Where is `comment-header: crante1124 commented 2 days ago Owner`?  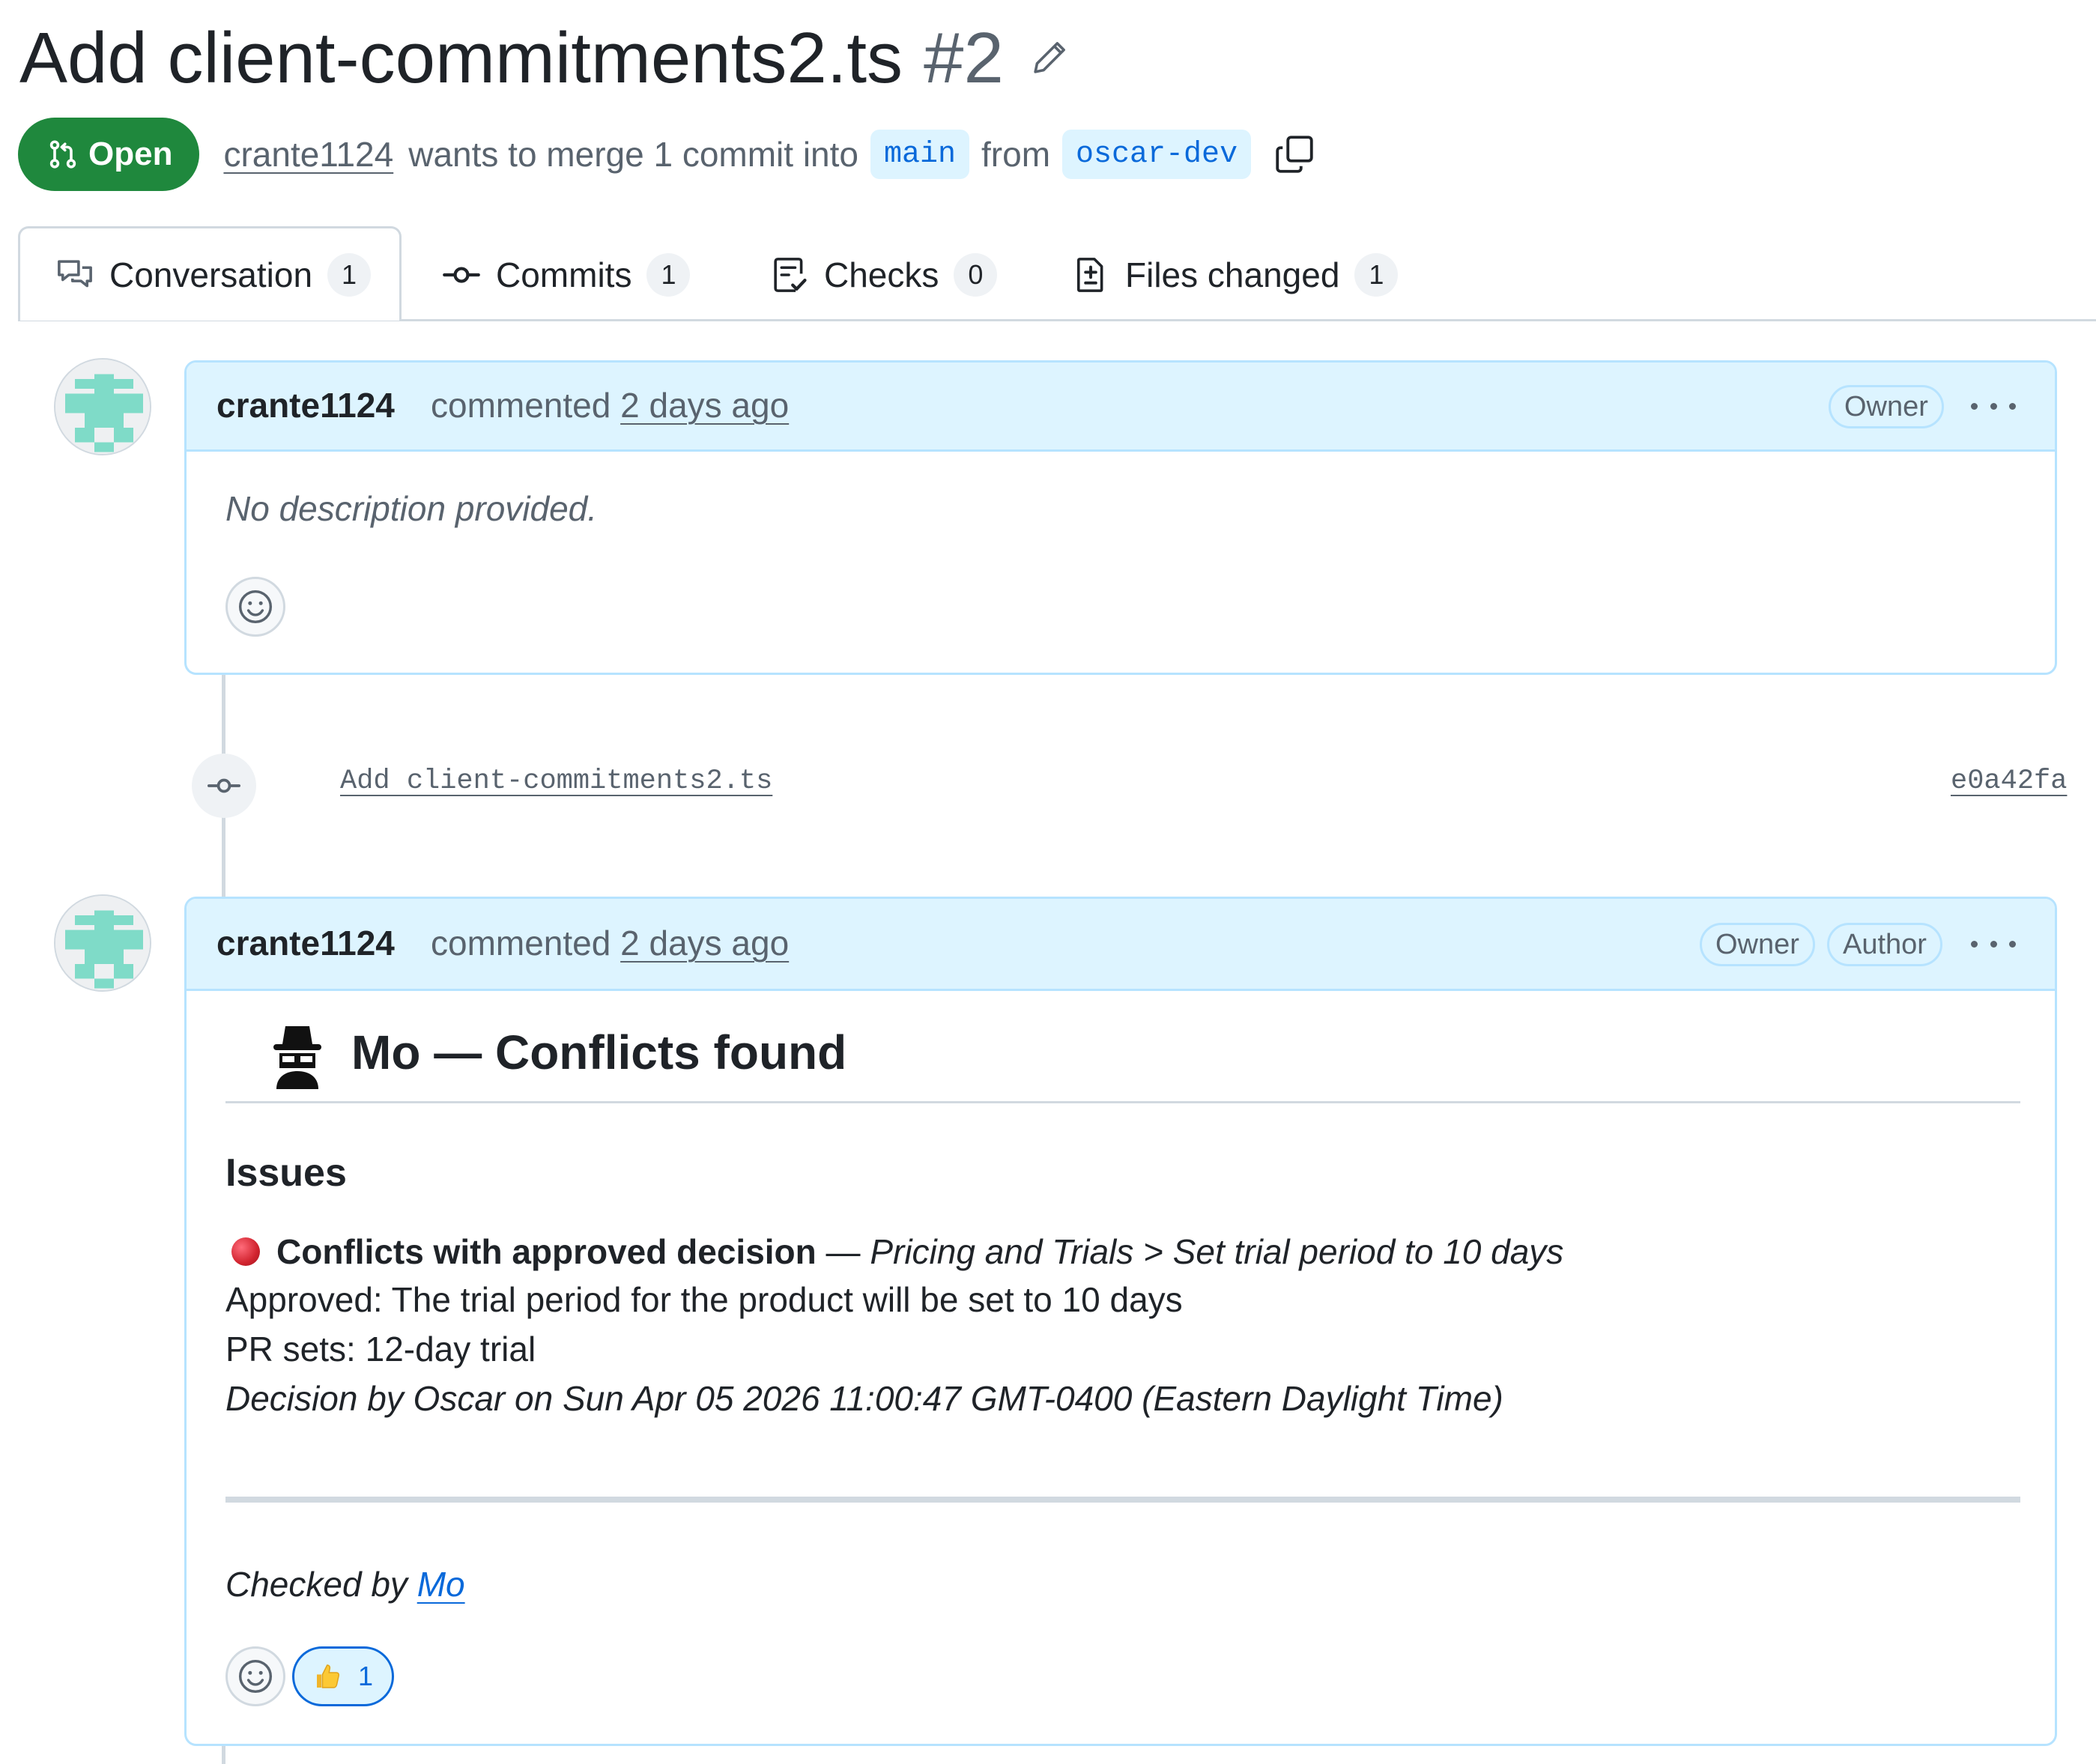 comment-header: crante1124 commented 2 days ago Owner is located at coordinates (1121, 407).